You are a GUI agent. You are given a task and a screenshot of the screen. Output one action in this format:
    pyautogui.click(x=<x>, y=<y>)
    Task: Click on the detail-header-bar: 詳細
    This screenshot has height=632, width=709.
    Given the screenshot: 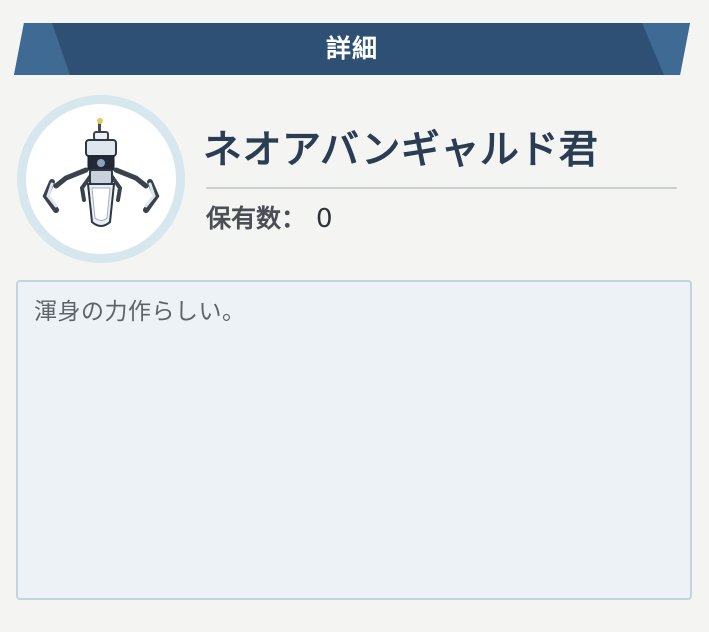 What is the action you would take?
    pyautogui.click(x=352, y=49)
    